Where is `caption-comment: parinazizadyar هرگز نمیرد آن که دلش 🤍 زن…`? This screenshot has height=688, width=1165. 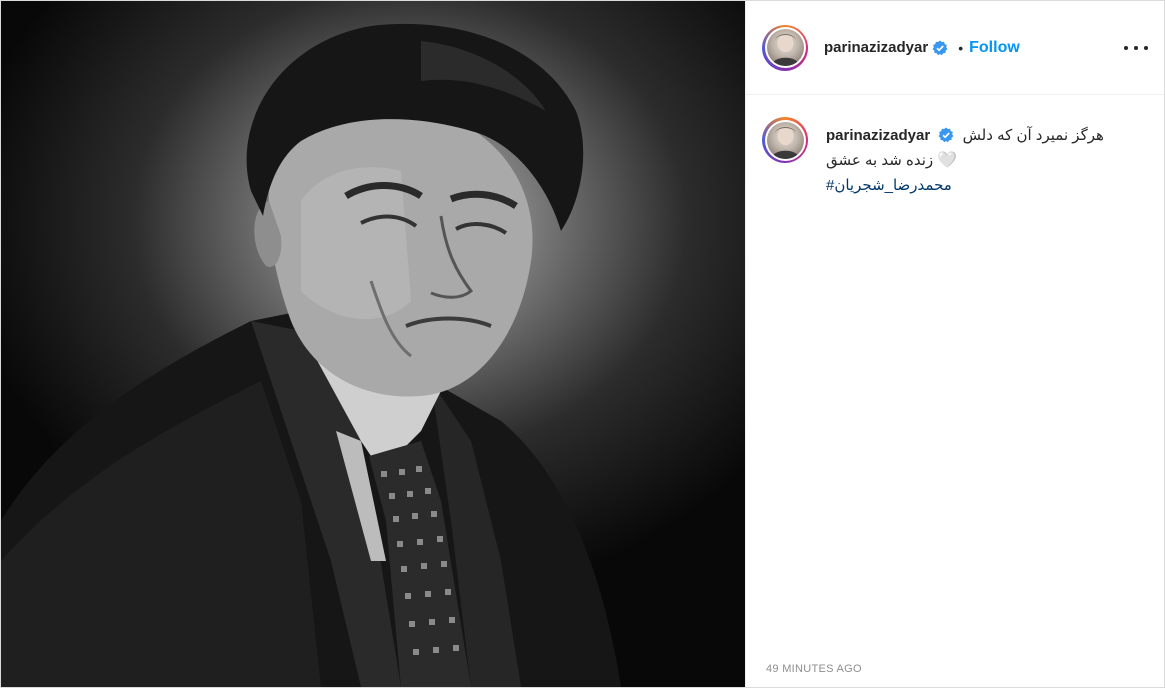
caption-comment: parinazizadyar هرگز نمیرد آن که دلش 🤍 زن… is located at coordinates (955, 146).